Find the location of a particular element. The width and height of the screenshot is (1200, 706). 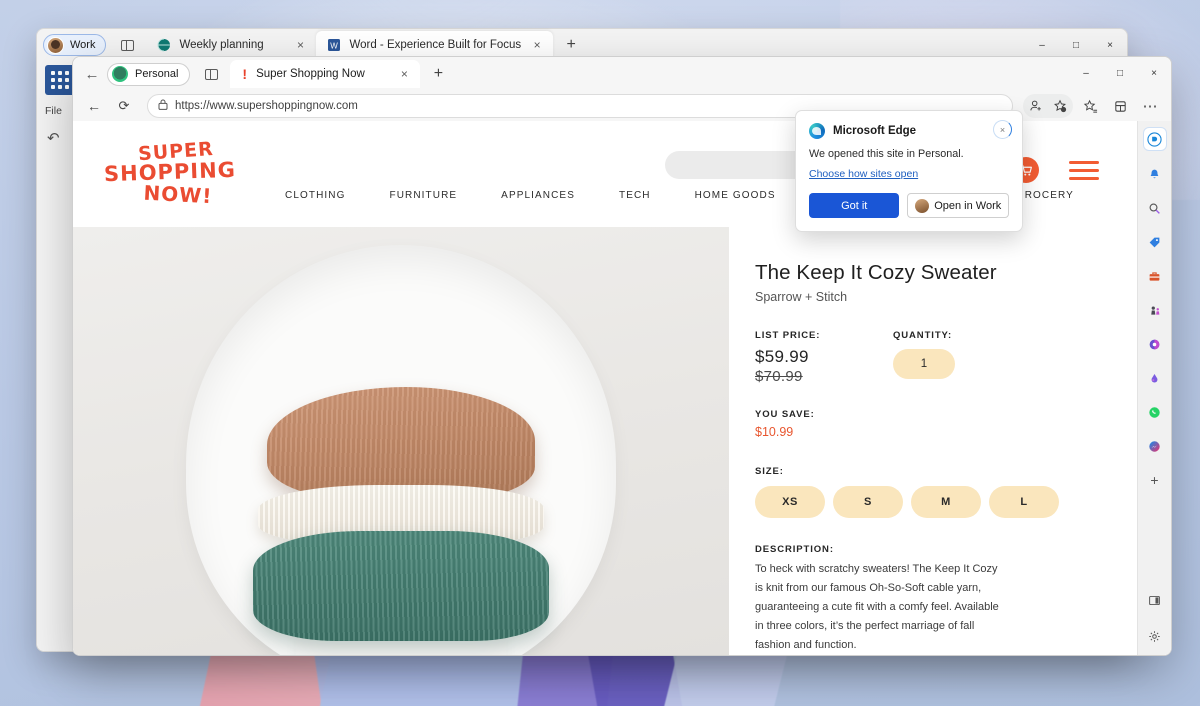

list-price-label: LIST PRICE: is located at coordinates (788, 335).